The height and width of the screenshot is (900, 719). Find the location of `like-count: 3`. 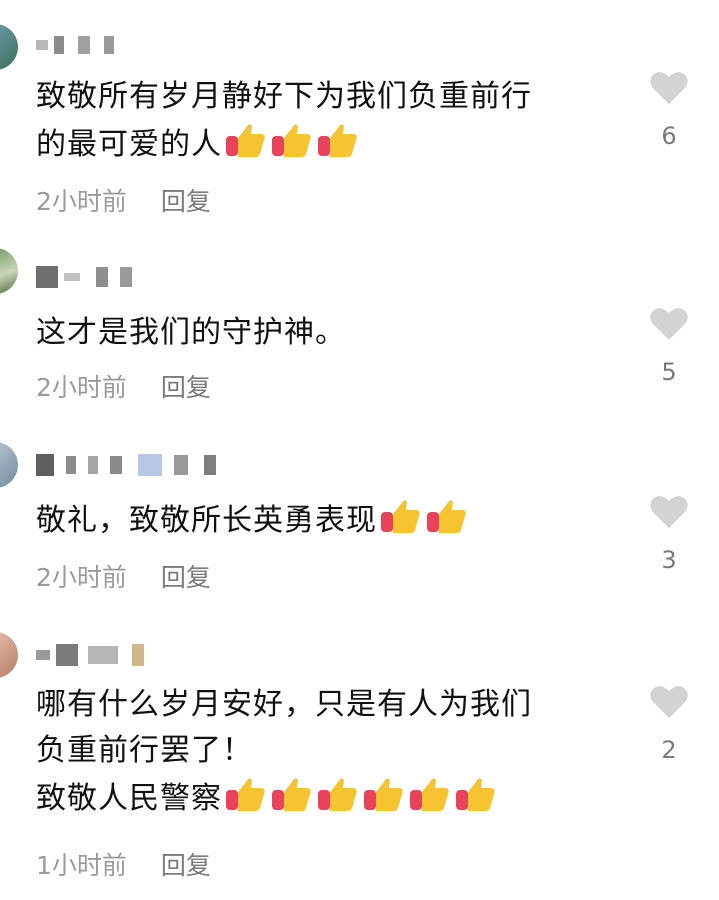

like-count: 3 is located at coordinates (669, 560).